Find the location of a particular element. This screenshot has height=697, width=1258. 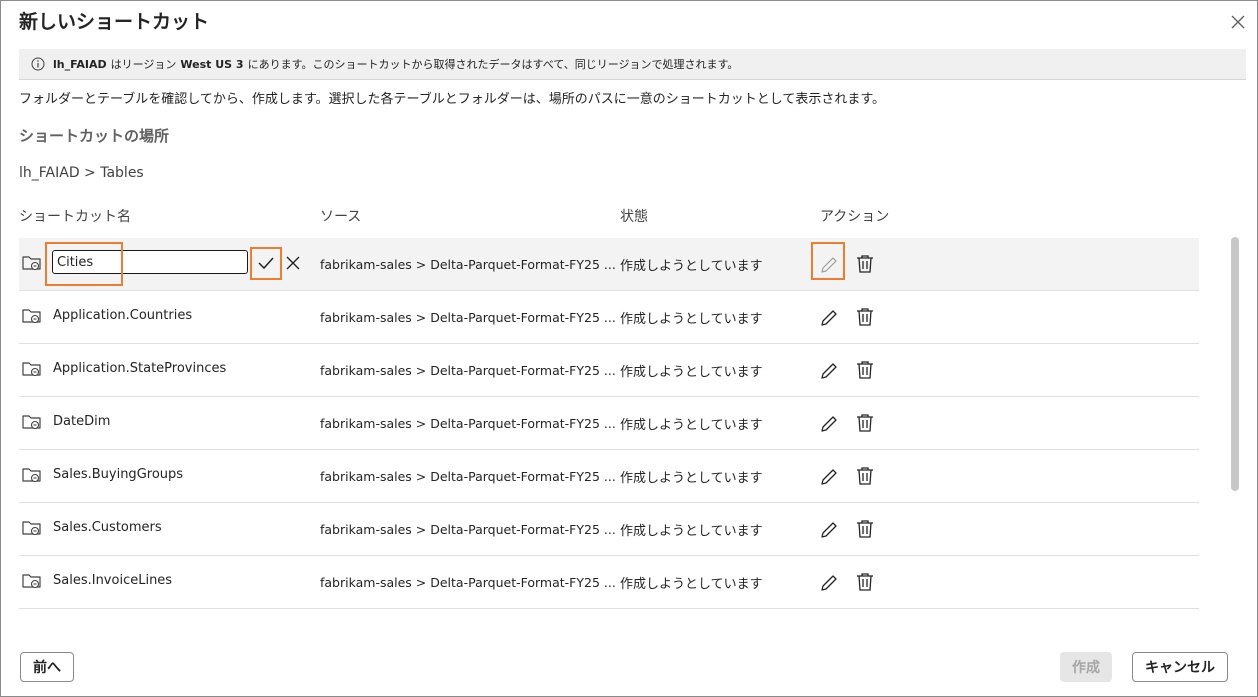

column-header-status: 状態 is located at coordinates (634, 217).